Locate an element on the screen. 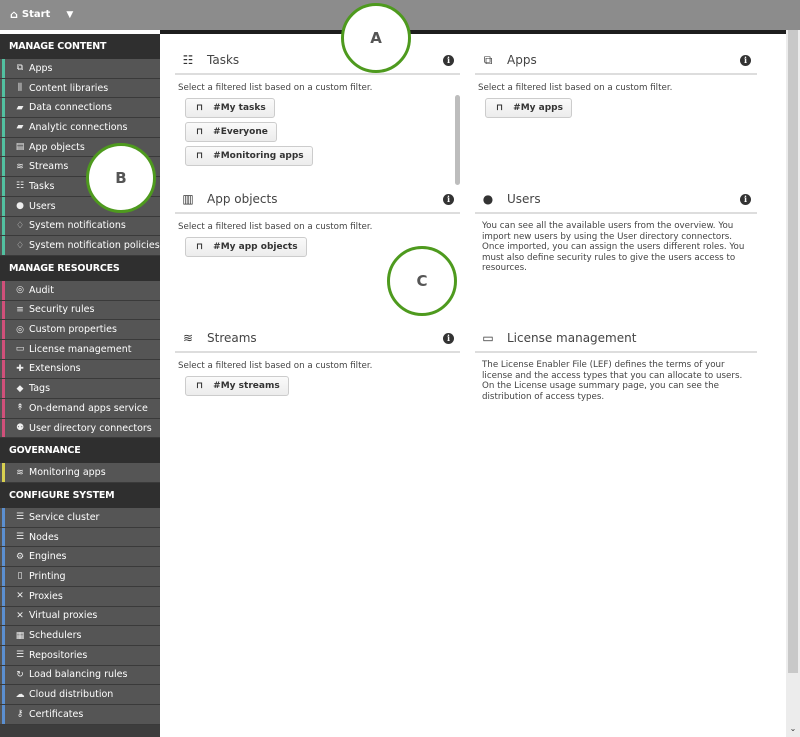 This screenshot has width=800, height=737. callout-a: A is located at coordinates (376, 38).